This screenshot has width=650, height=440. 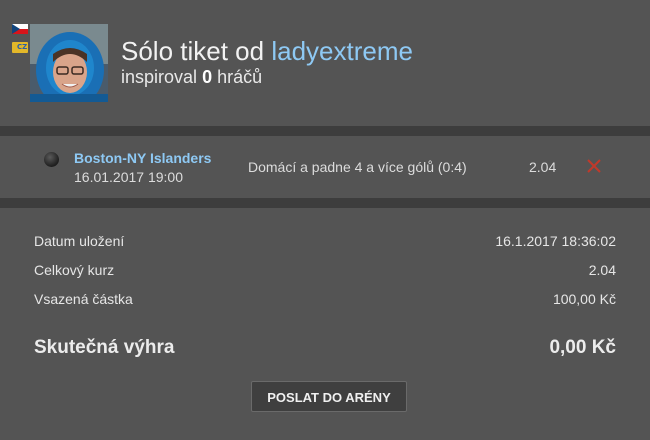 What do you see at coordinates (104, 347) in the screenshot?
I see `actual-win-label: Skutečná výhra` at bounding box center [104, 347].